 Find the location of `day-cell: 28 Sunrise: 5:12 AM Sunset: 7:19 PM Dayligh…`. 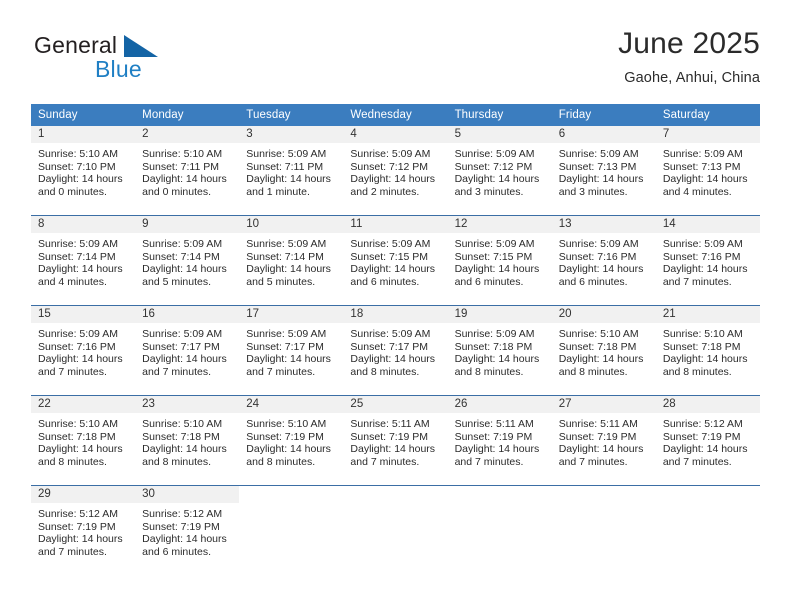

day-cell: 28 Sunrise: 5:12 AM Sunset: 7:19 PM Dayligh… is located at coordinates (707, 440).